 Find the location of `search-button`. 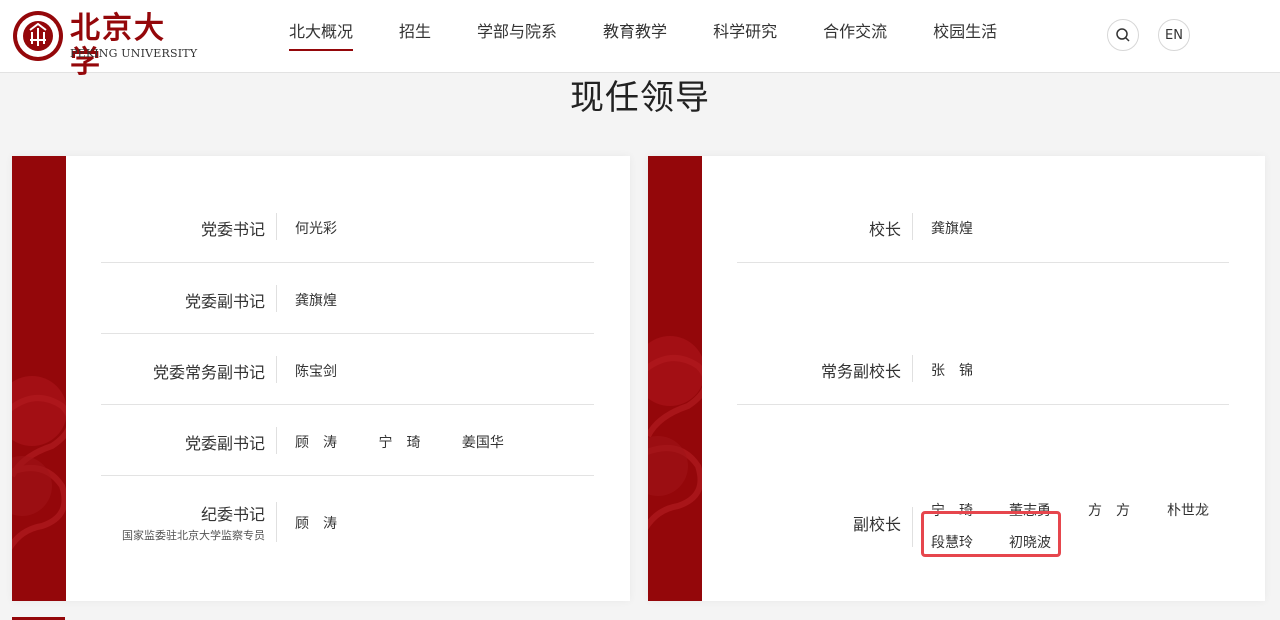

search-button is located at coordinates (1123, 35).